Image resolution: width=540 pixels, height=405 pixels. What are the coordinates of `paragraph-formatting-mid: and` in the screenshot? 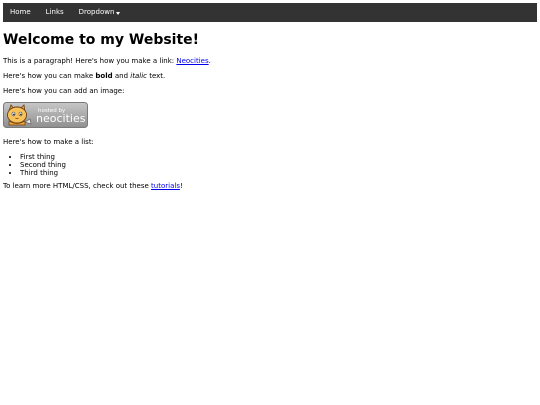 It's located at (121, 76).